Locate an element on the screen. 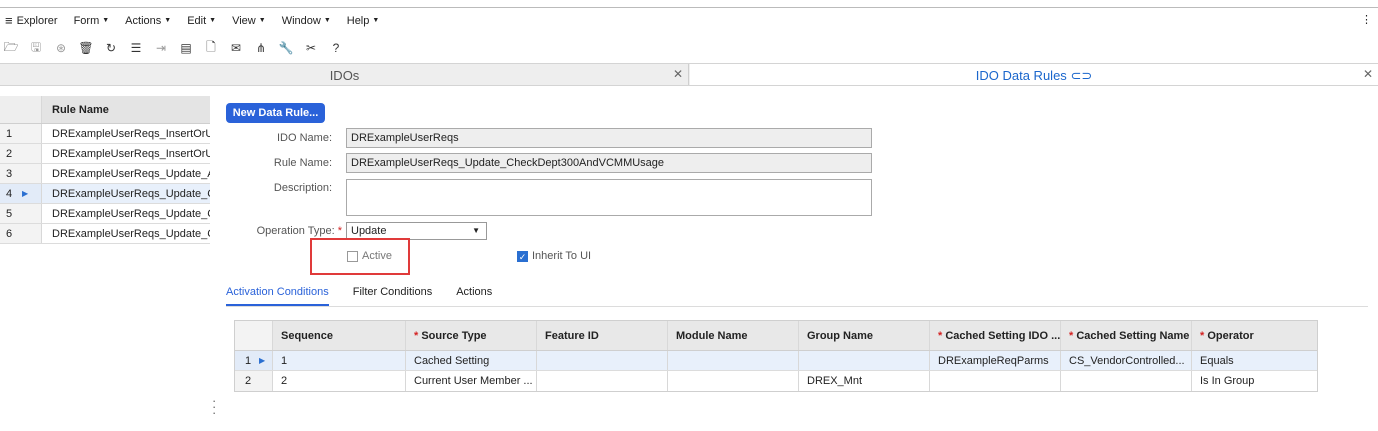  list-item: 5 DRExampleUserReqs_Update_Ch is located at coordinates (105, 214).